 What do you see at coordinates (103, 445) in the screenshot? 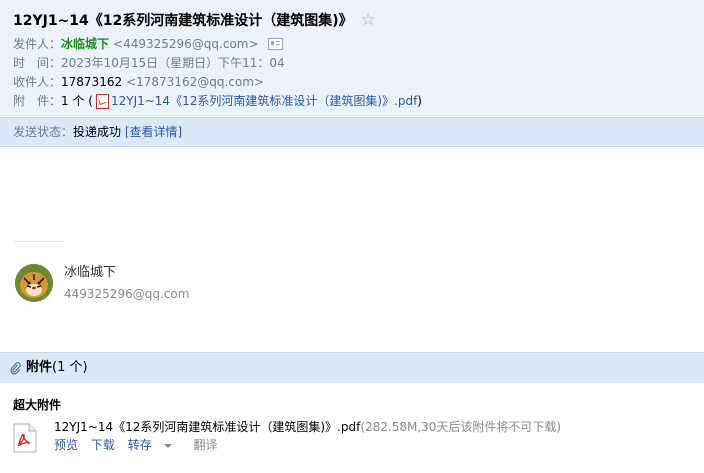
I see `download-button: 下载` at bounding box center [103, 445].